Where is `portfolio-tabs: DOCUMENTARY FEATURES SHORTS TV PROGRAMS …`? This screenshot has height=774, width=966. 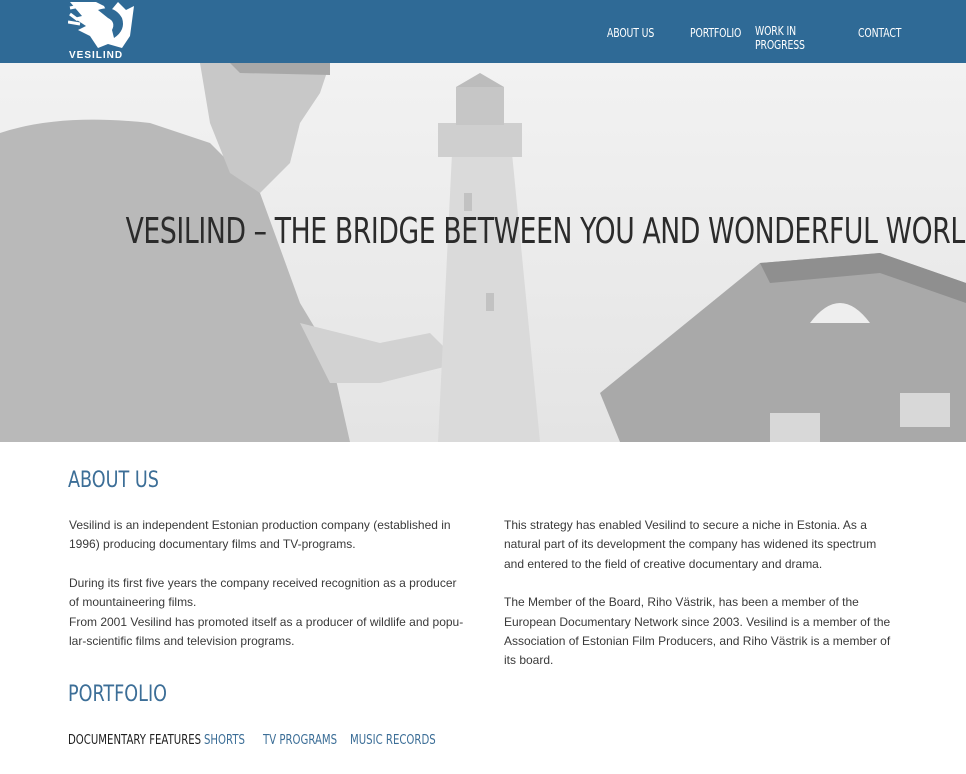 portfolio-tabs: DOCUMENTARY FEATURES SHORTS TV PROGRAMS … is located at coordinates (252, 740).